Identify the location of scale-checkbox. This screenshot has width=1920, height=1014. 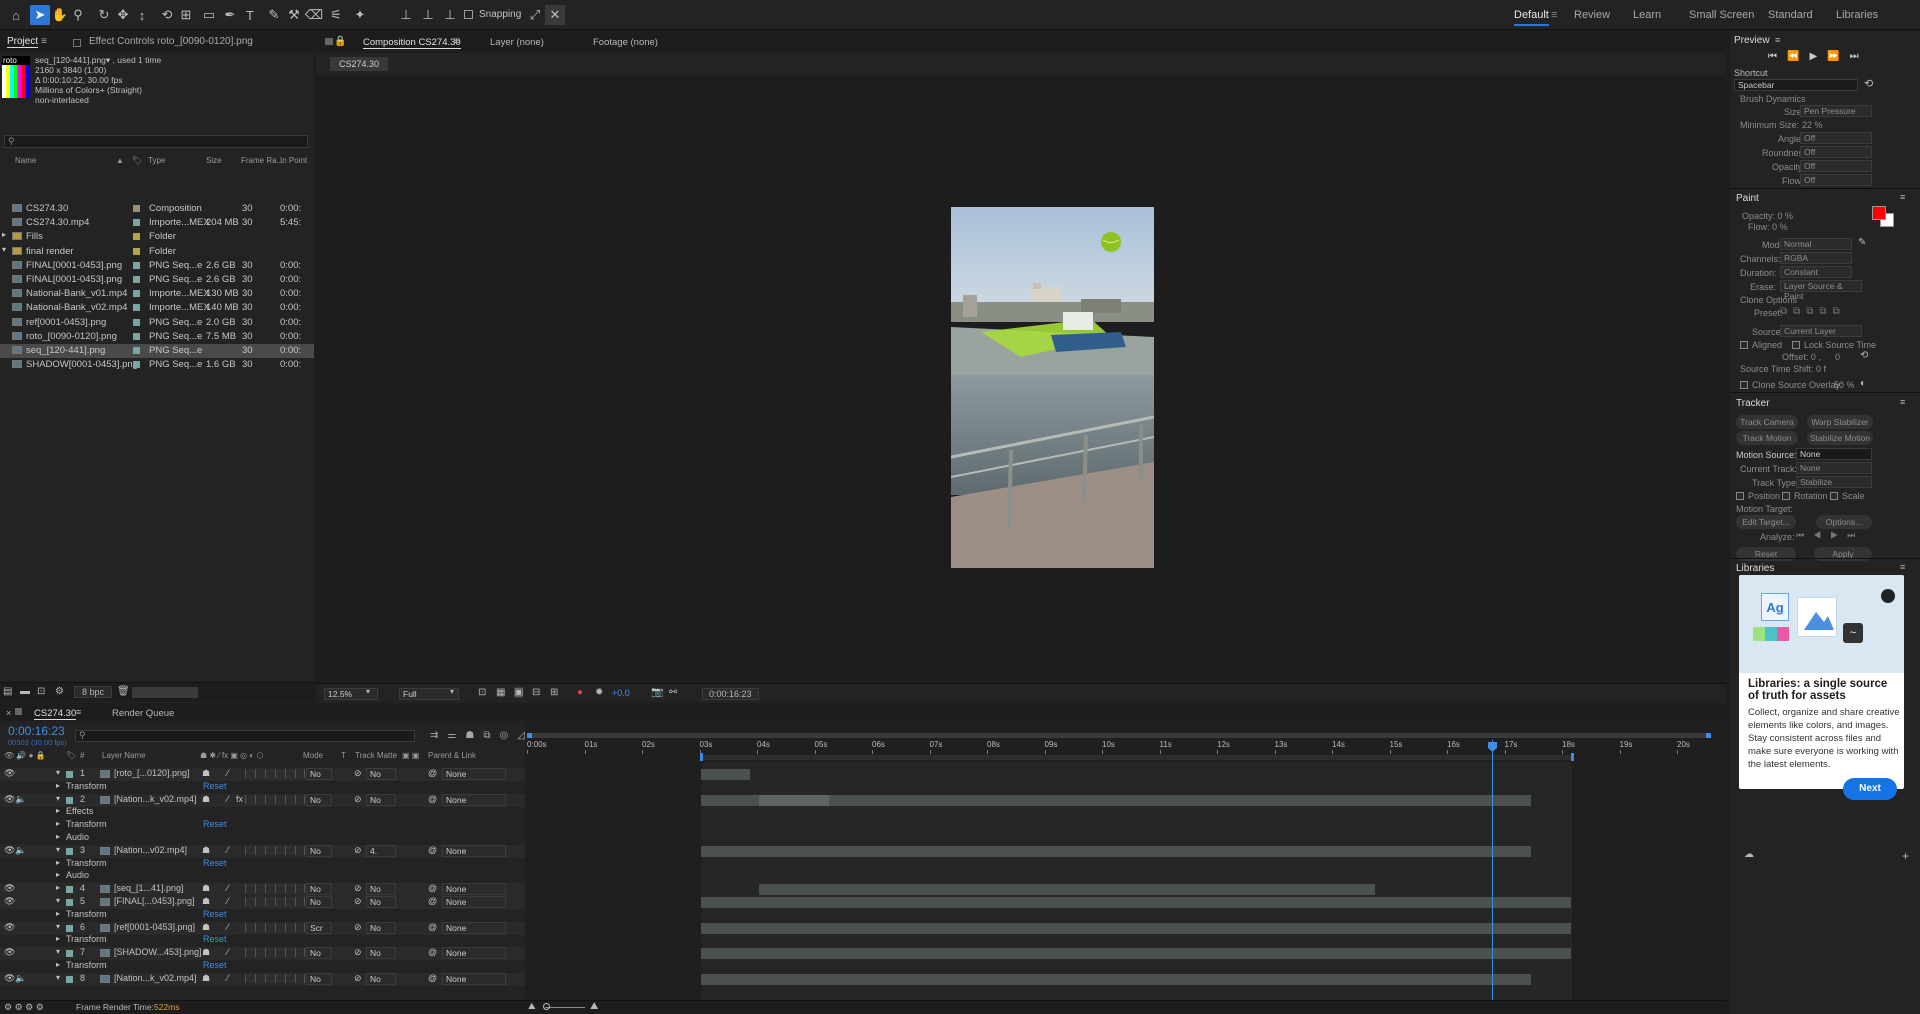
(1834, 496).